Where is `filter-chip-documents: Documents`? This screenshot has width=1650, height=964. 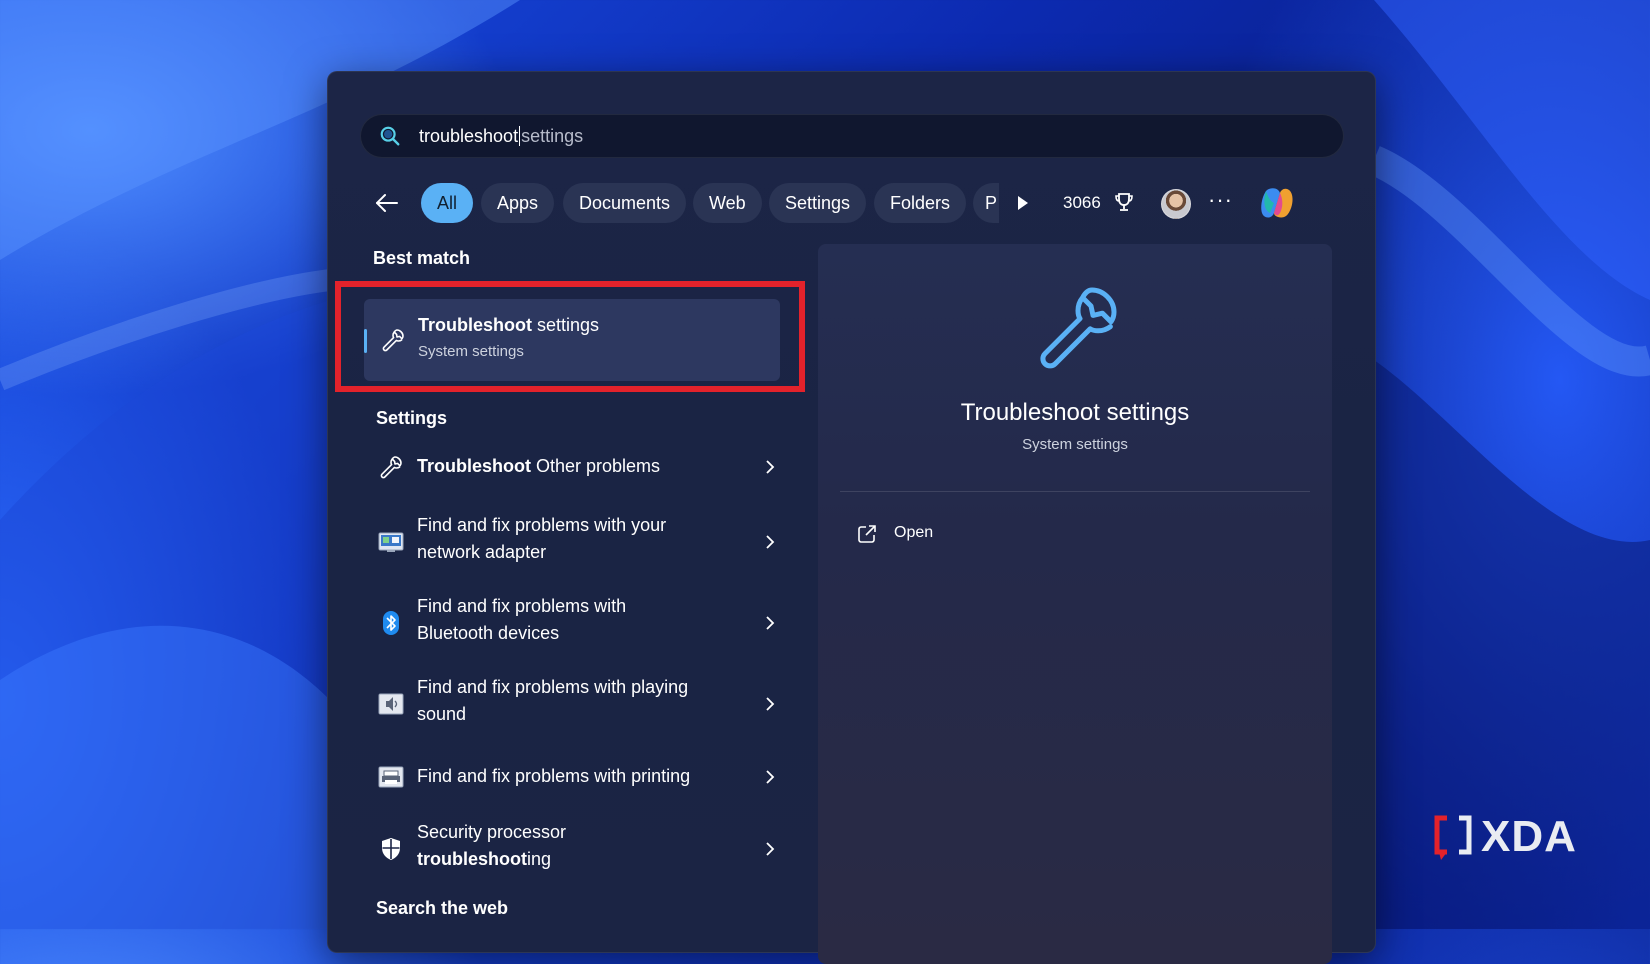
filter-chip-documents: Documents is located at coordinates (625, 203).